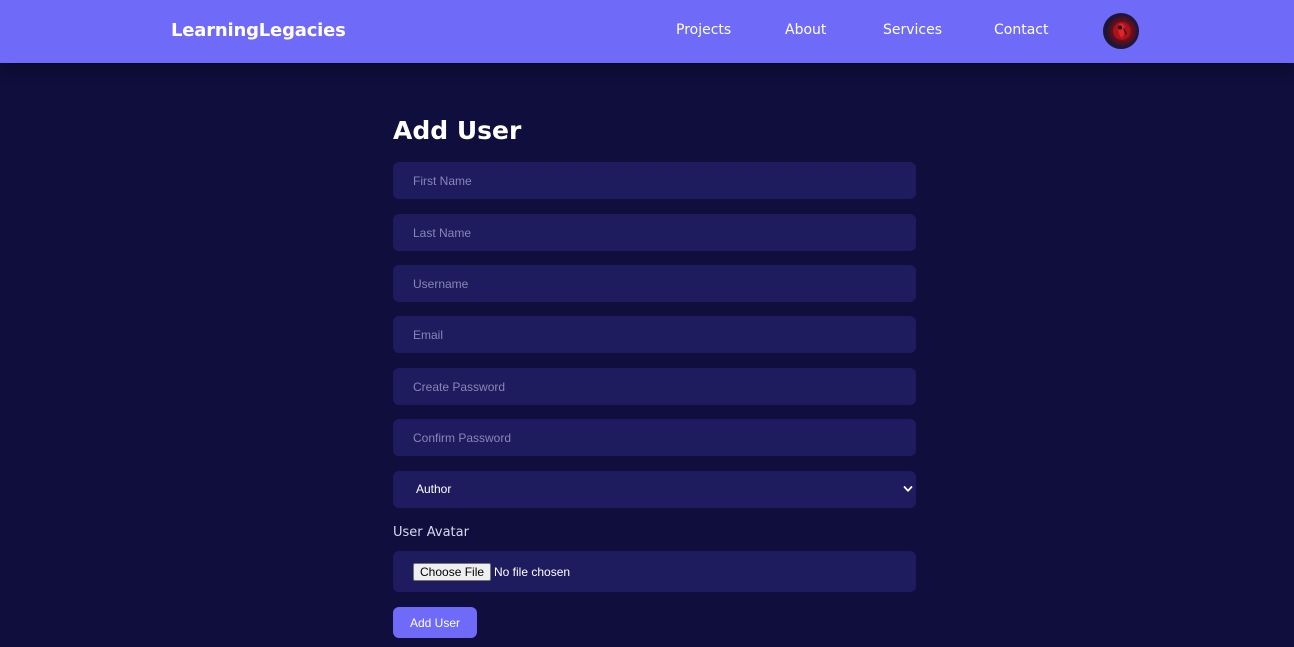 This screenshot has height=647, width=1294. Describe the element at coordinates (452, 572) in the screenshot. I see `choose-file-button: Choose File` at that location.